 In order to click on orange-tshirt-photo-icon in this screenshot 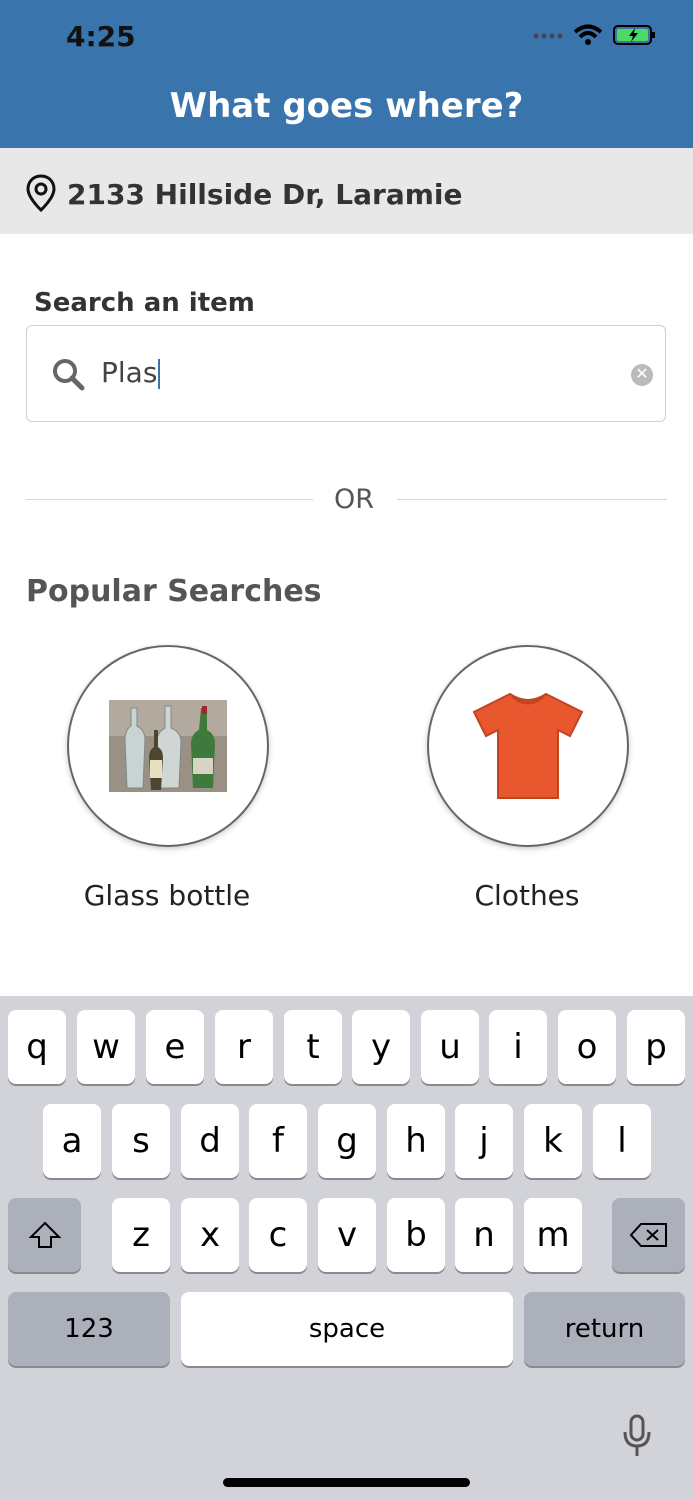, I will do `click(528, 745)`.